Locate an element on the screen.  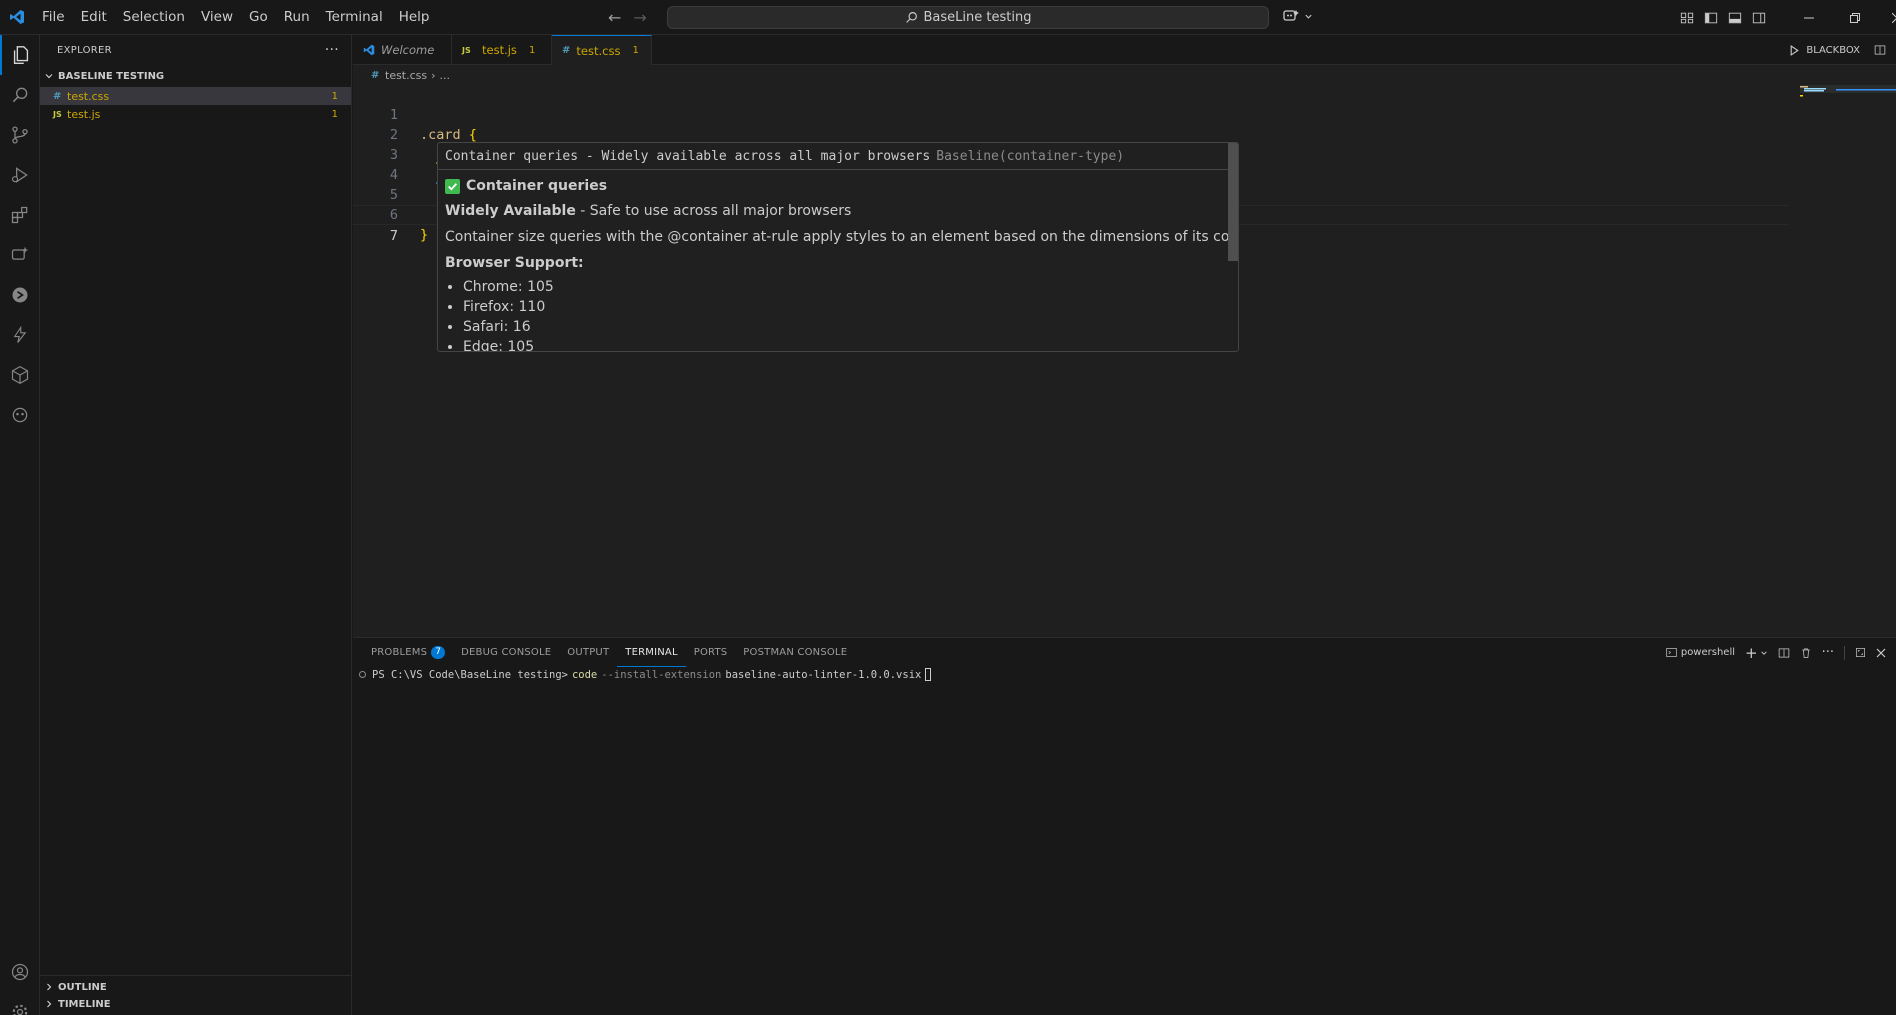
chevron-right-icon: › is located at coordinates (433, 75).